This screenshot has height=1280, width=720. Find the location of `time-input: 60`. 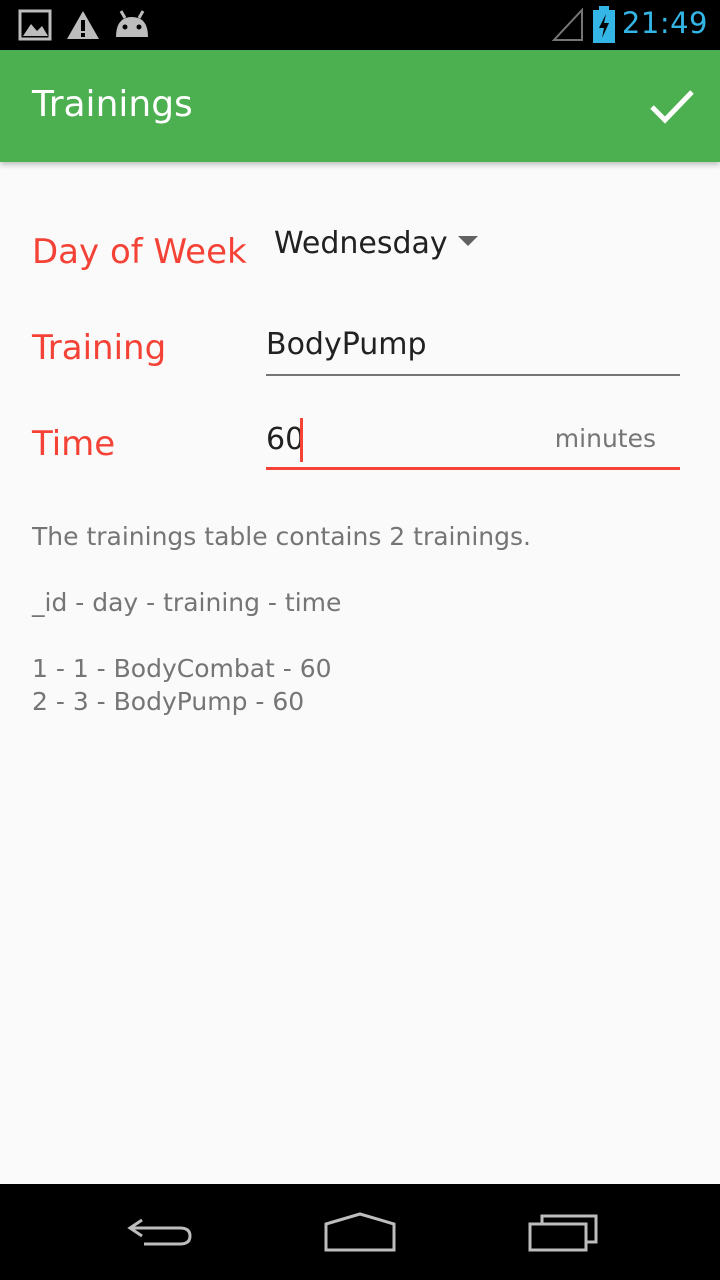

time-input: 60 is located at coordinates (285, 439).